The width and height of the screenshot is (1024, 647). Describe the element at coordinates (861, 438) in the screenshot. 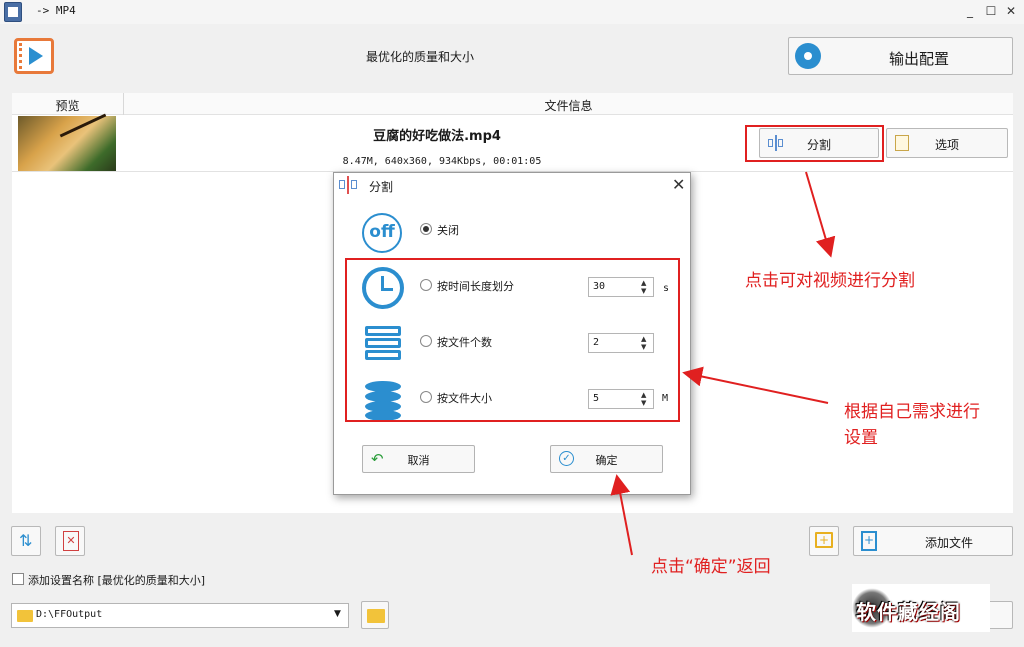

I see `settings-hint-line2: 设置` at that location.